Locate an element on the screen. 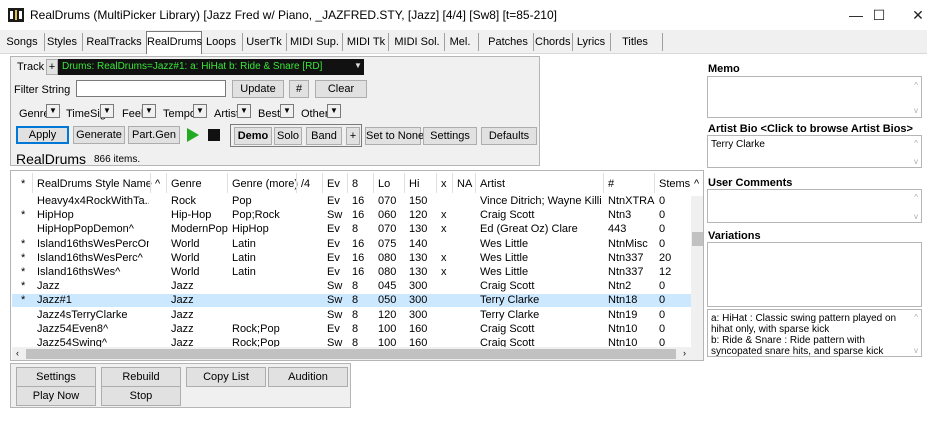 This screenshot has width=927, height=421. col-header-genre: Genre is located at coordinates (186, 184).